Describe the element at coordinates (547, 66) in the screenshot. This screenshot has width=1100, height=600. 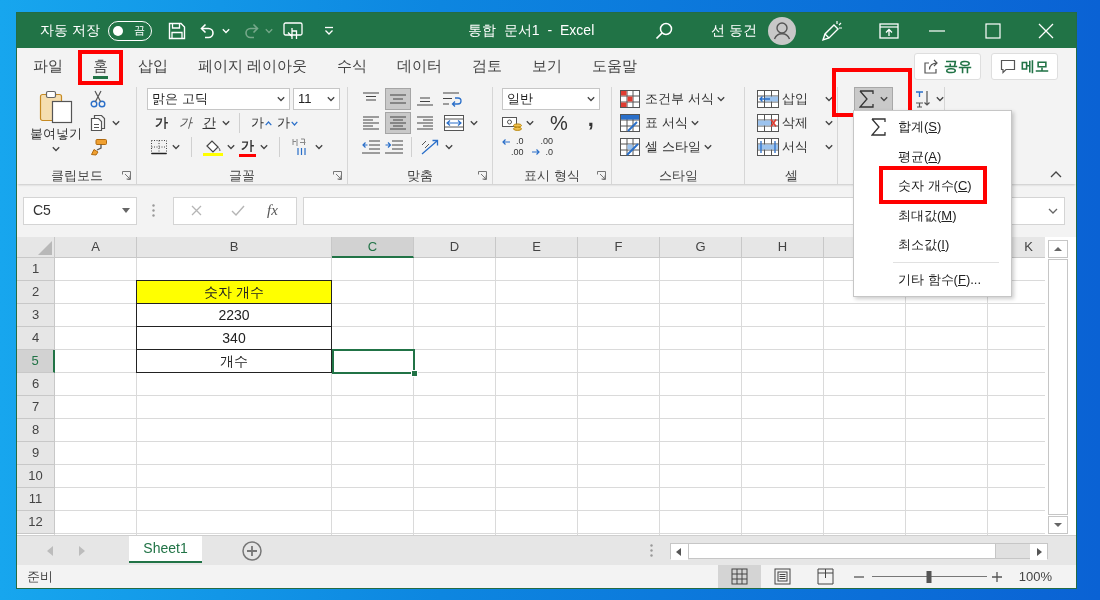
I see `ribbon-tab: 보기` at that location.